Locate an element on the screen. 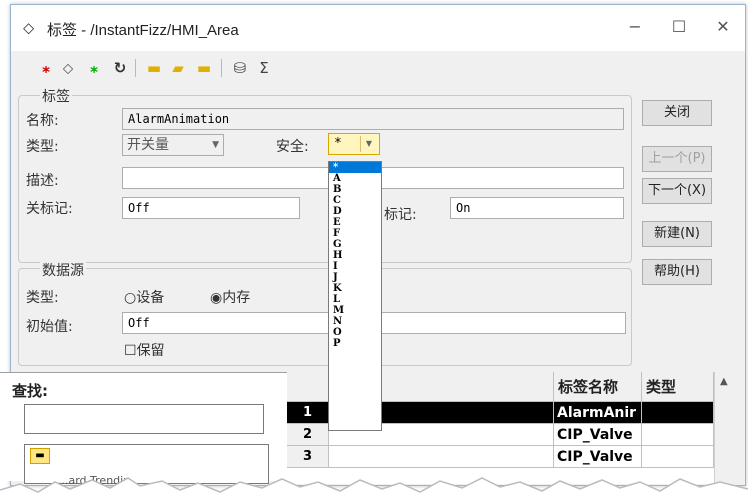  memory-radio: ◉内存 is located at coordinates (230, 297).